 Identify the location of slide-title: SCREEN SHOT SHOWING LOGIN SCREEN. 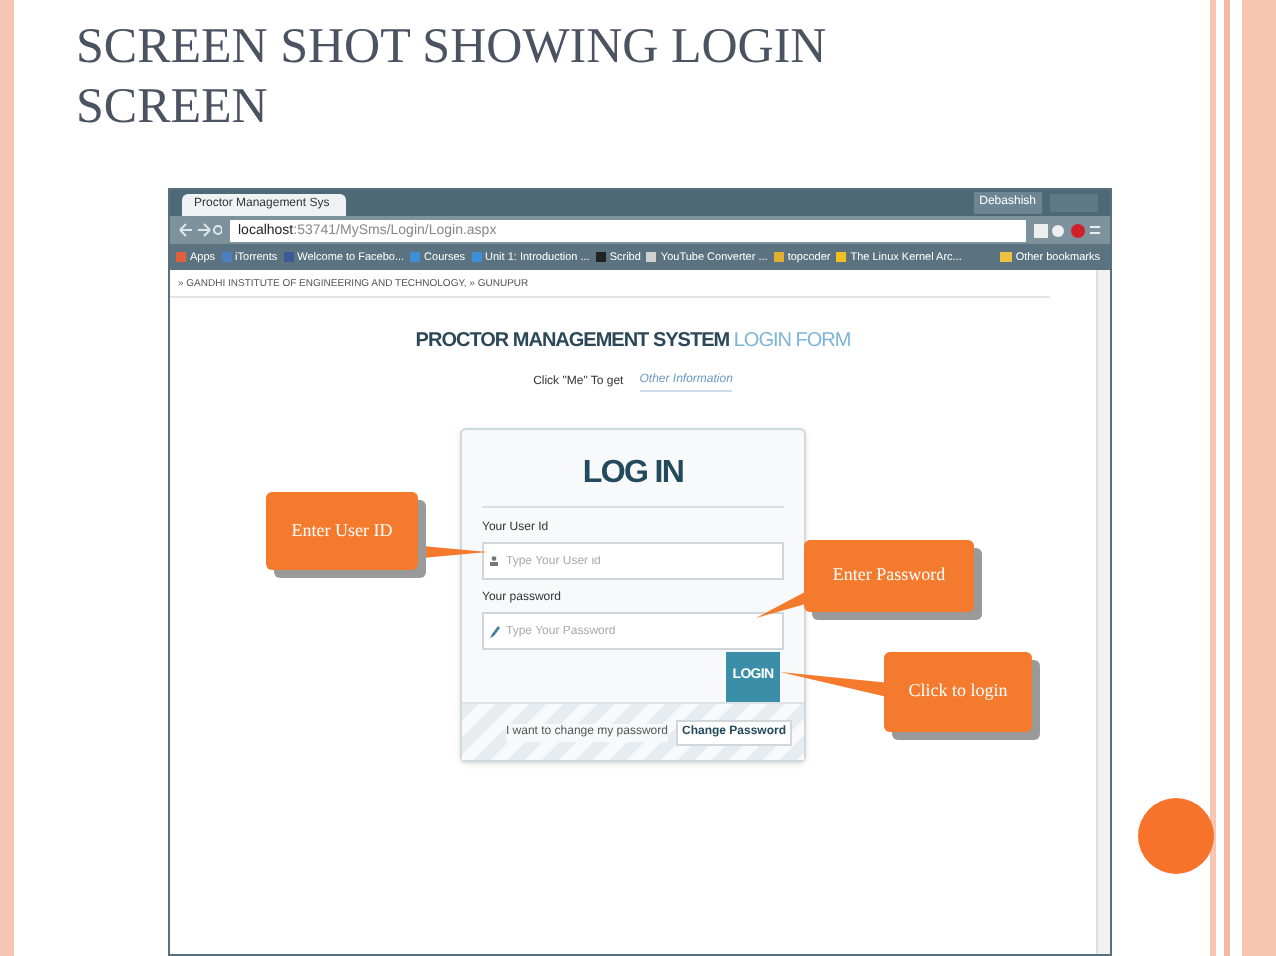
(451, 78).